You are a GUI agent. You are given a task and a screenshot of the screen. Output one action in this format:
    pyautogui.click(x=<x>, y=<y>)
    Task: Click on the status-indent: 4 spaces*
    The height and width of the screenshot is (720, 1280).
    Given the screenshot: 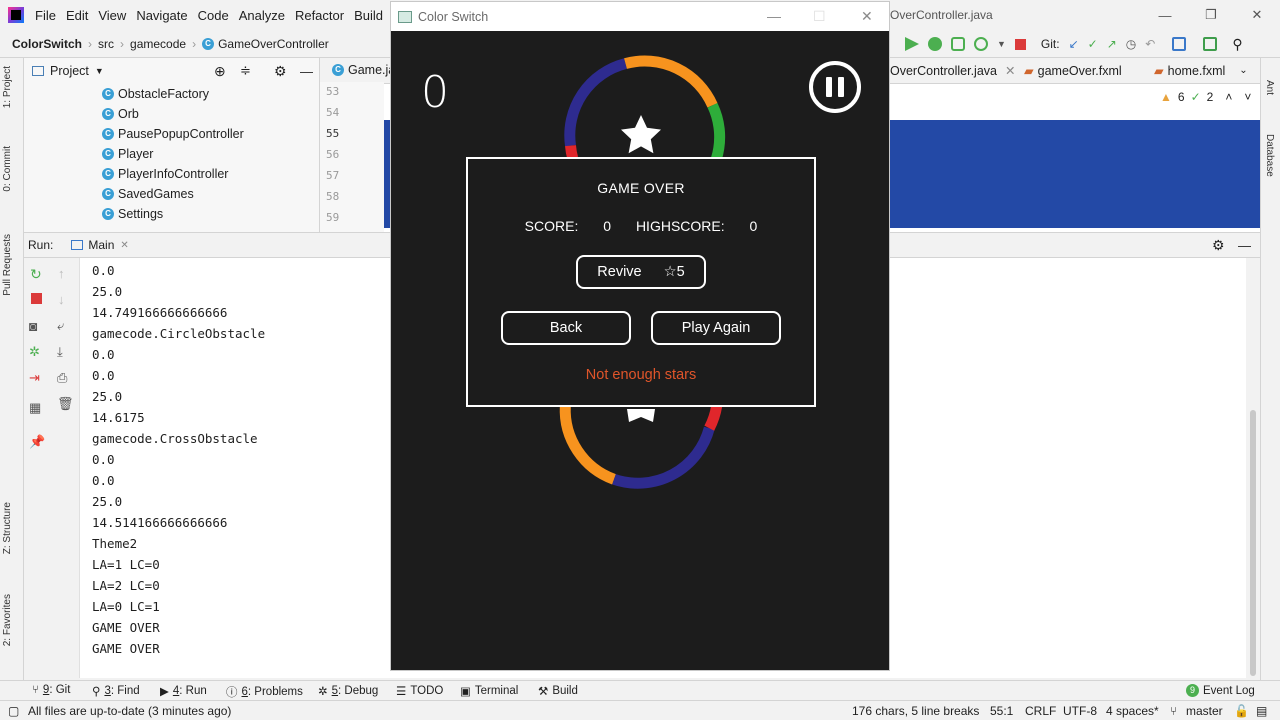 What is the action you would take?
    pyautogui.click(x=1132, y=711)
    